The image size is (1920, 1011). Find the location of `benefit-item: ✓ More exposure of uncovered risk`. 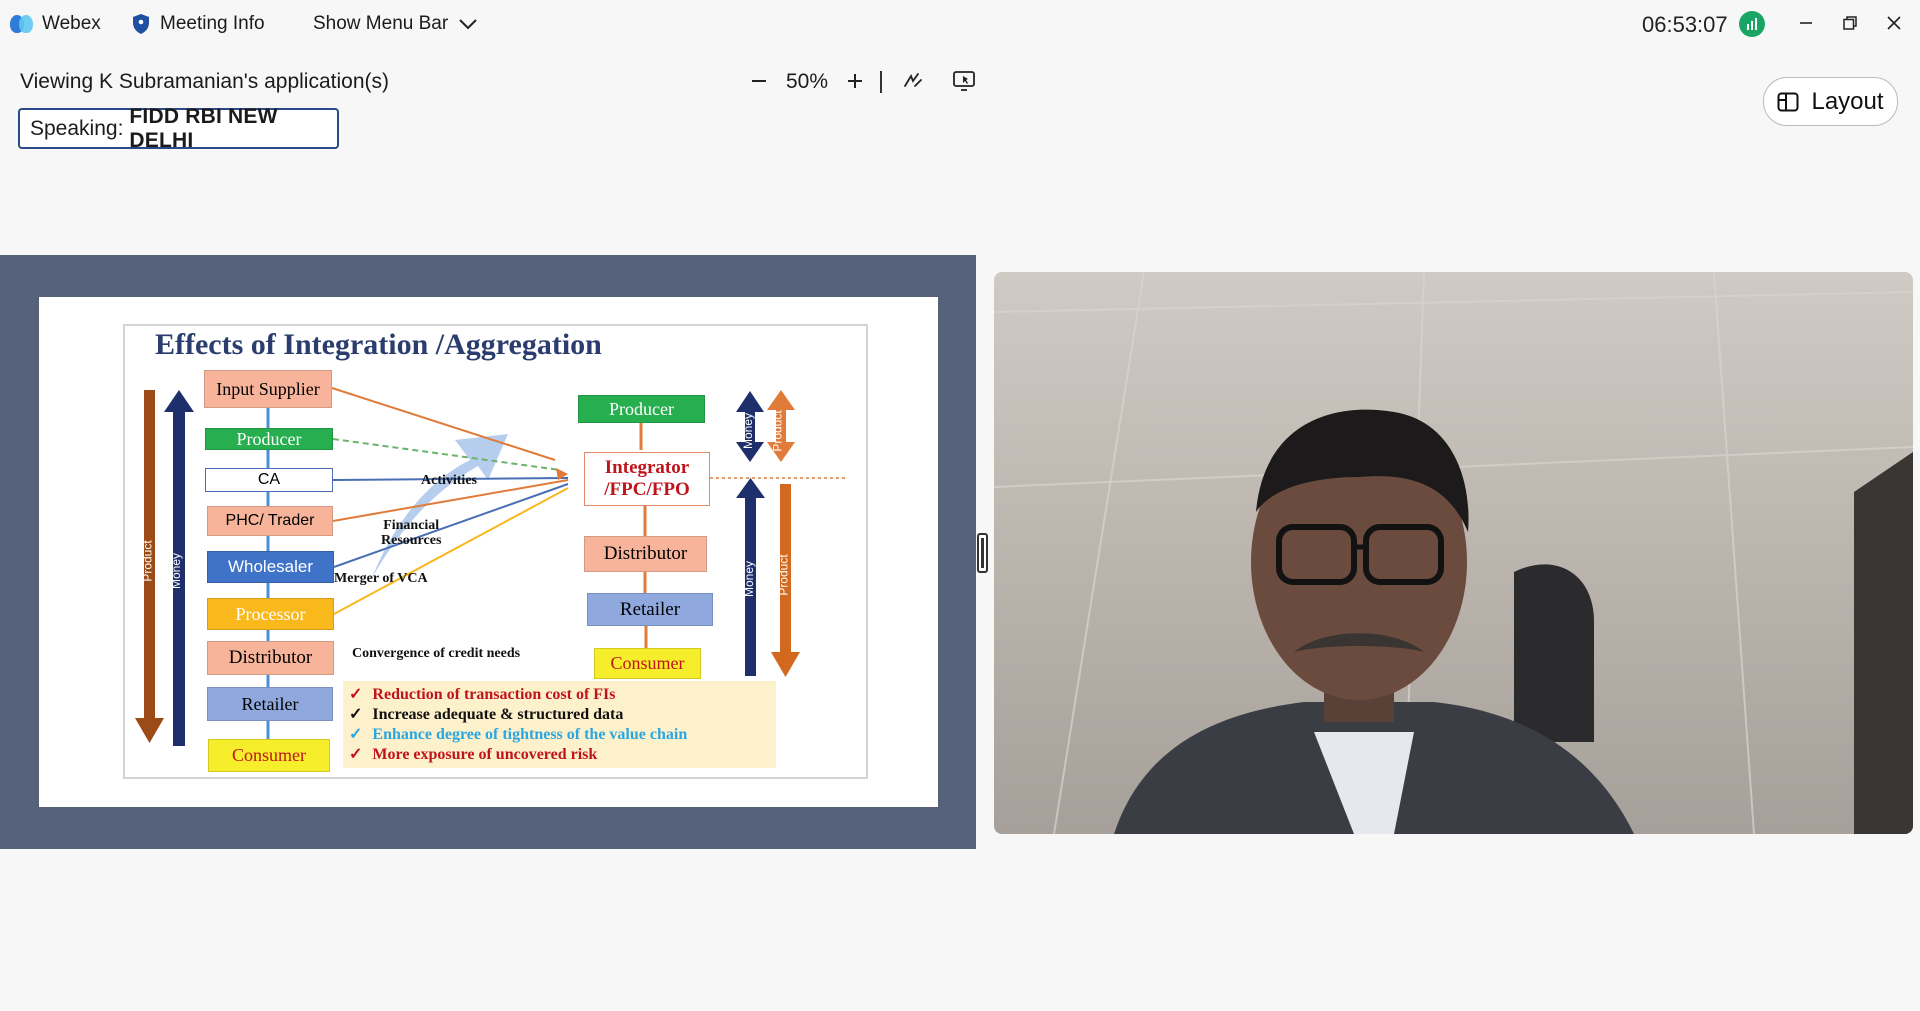

benefit-item: ✓ More exposure of uncovered risk is located at coordinates (473, 754).